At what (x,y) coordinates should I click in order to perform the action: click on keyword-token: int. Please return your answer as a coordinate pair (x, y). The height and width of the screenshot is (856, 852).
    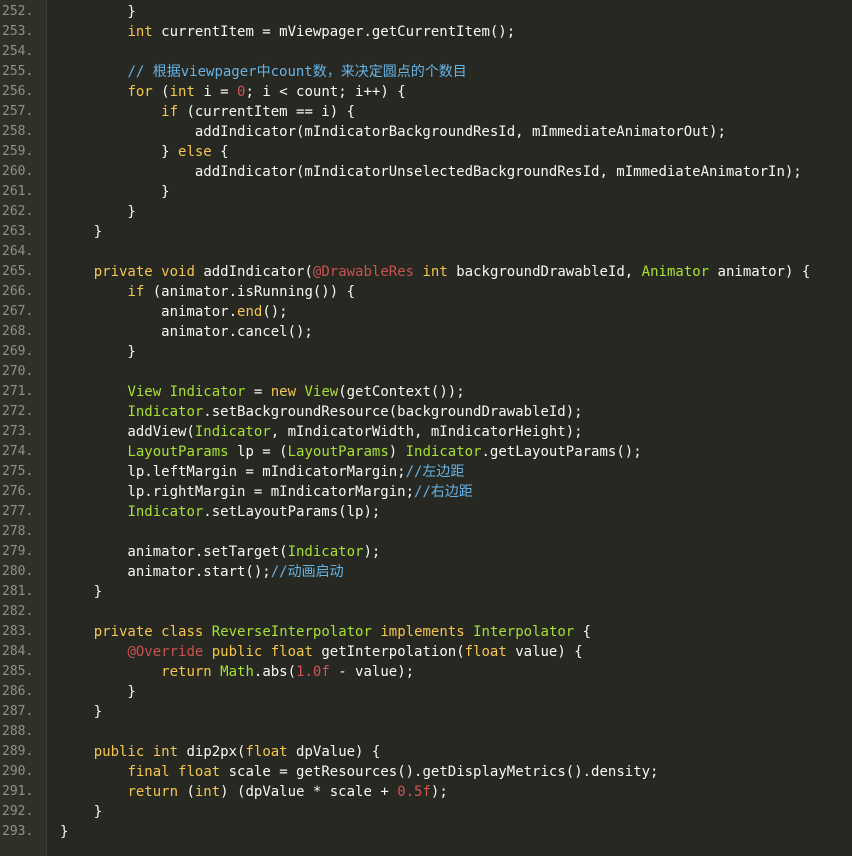
    Looking at the image, I should click on (435, 272).